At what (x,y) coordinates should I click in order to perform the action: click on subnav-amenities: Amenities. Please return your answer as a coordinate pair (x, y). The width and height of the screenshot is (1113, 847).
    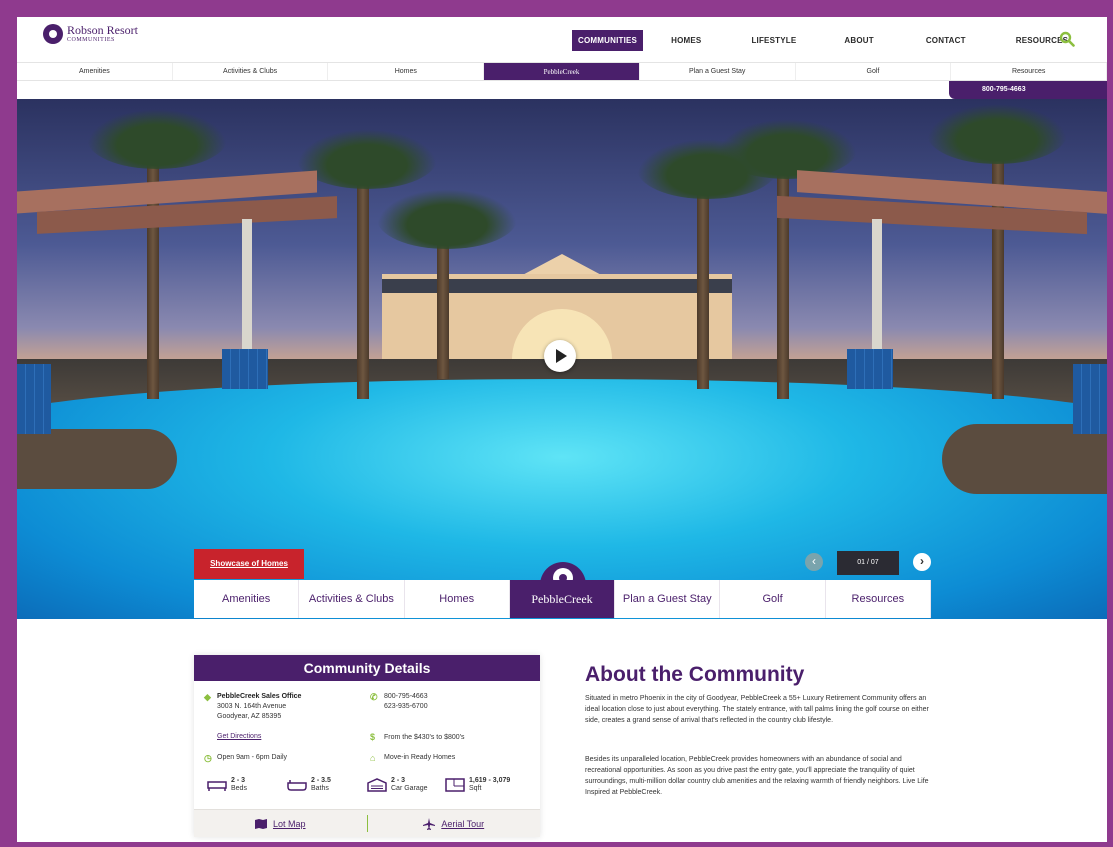
    Looking at the image, I should click on (95, 71).